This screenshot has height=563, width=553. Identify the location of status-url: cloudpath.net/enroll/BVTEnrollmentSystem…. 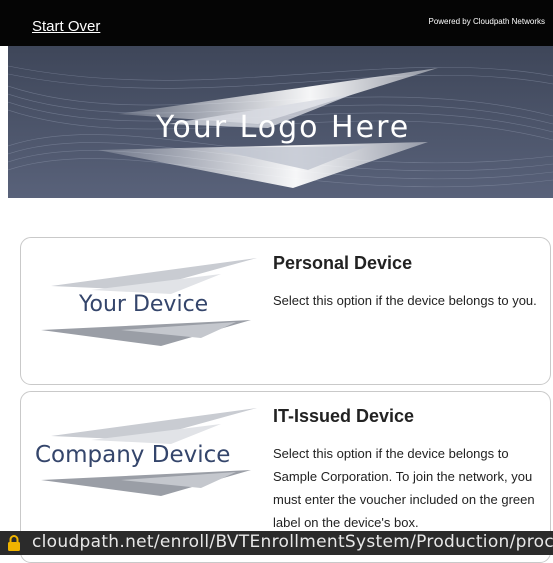
(292, 542).